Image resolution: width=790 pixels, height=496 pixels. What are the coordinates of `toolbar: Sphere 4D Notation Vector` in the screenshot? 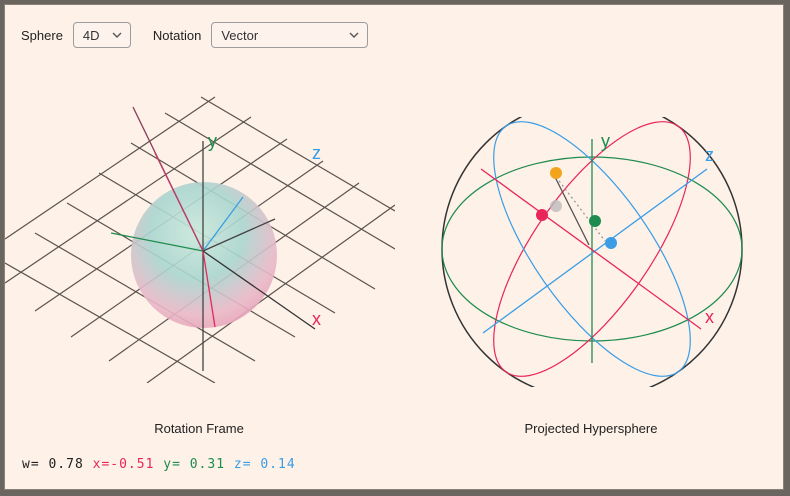 It's located at (195, 35).